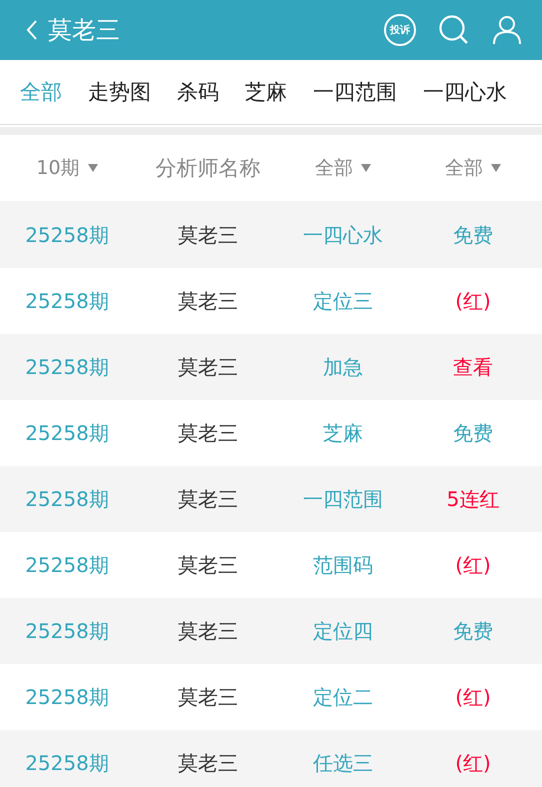 The height and width of the screenshot is (787, 542). I want to click on category-tab: 芝麻, so click(266, 92).